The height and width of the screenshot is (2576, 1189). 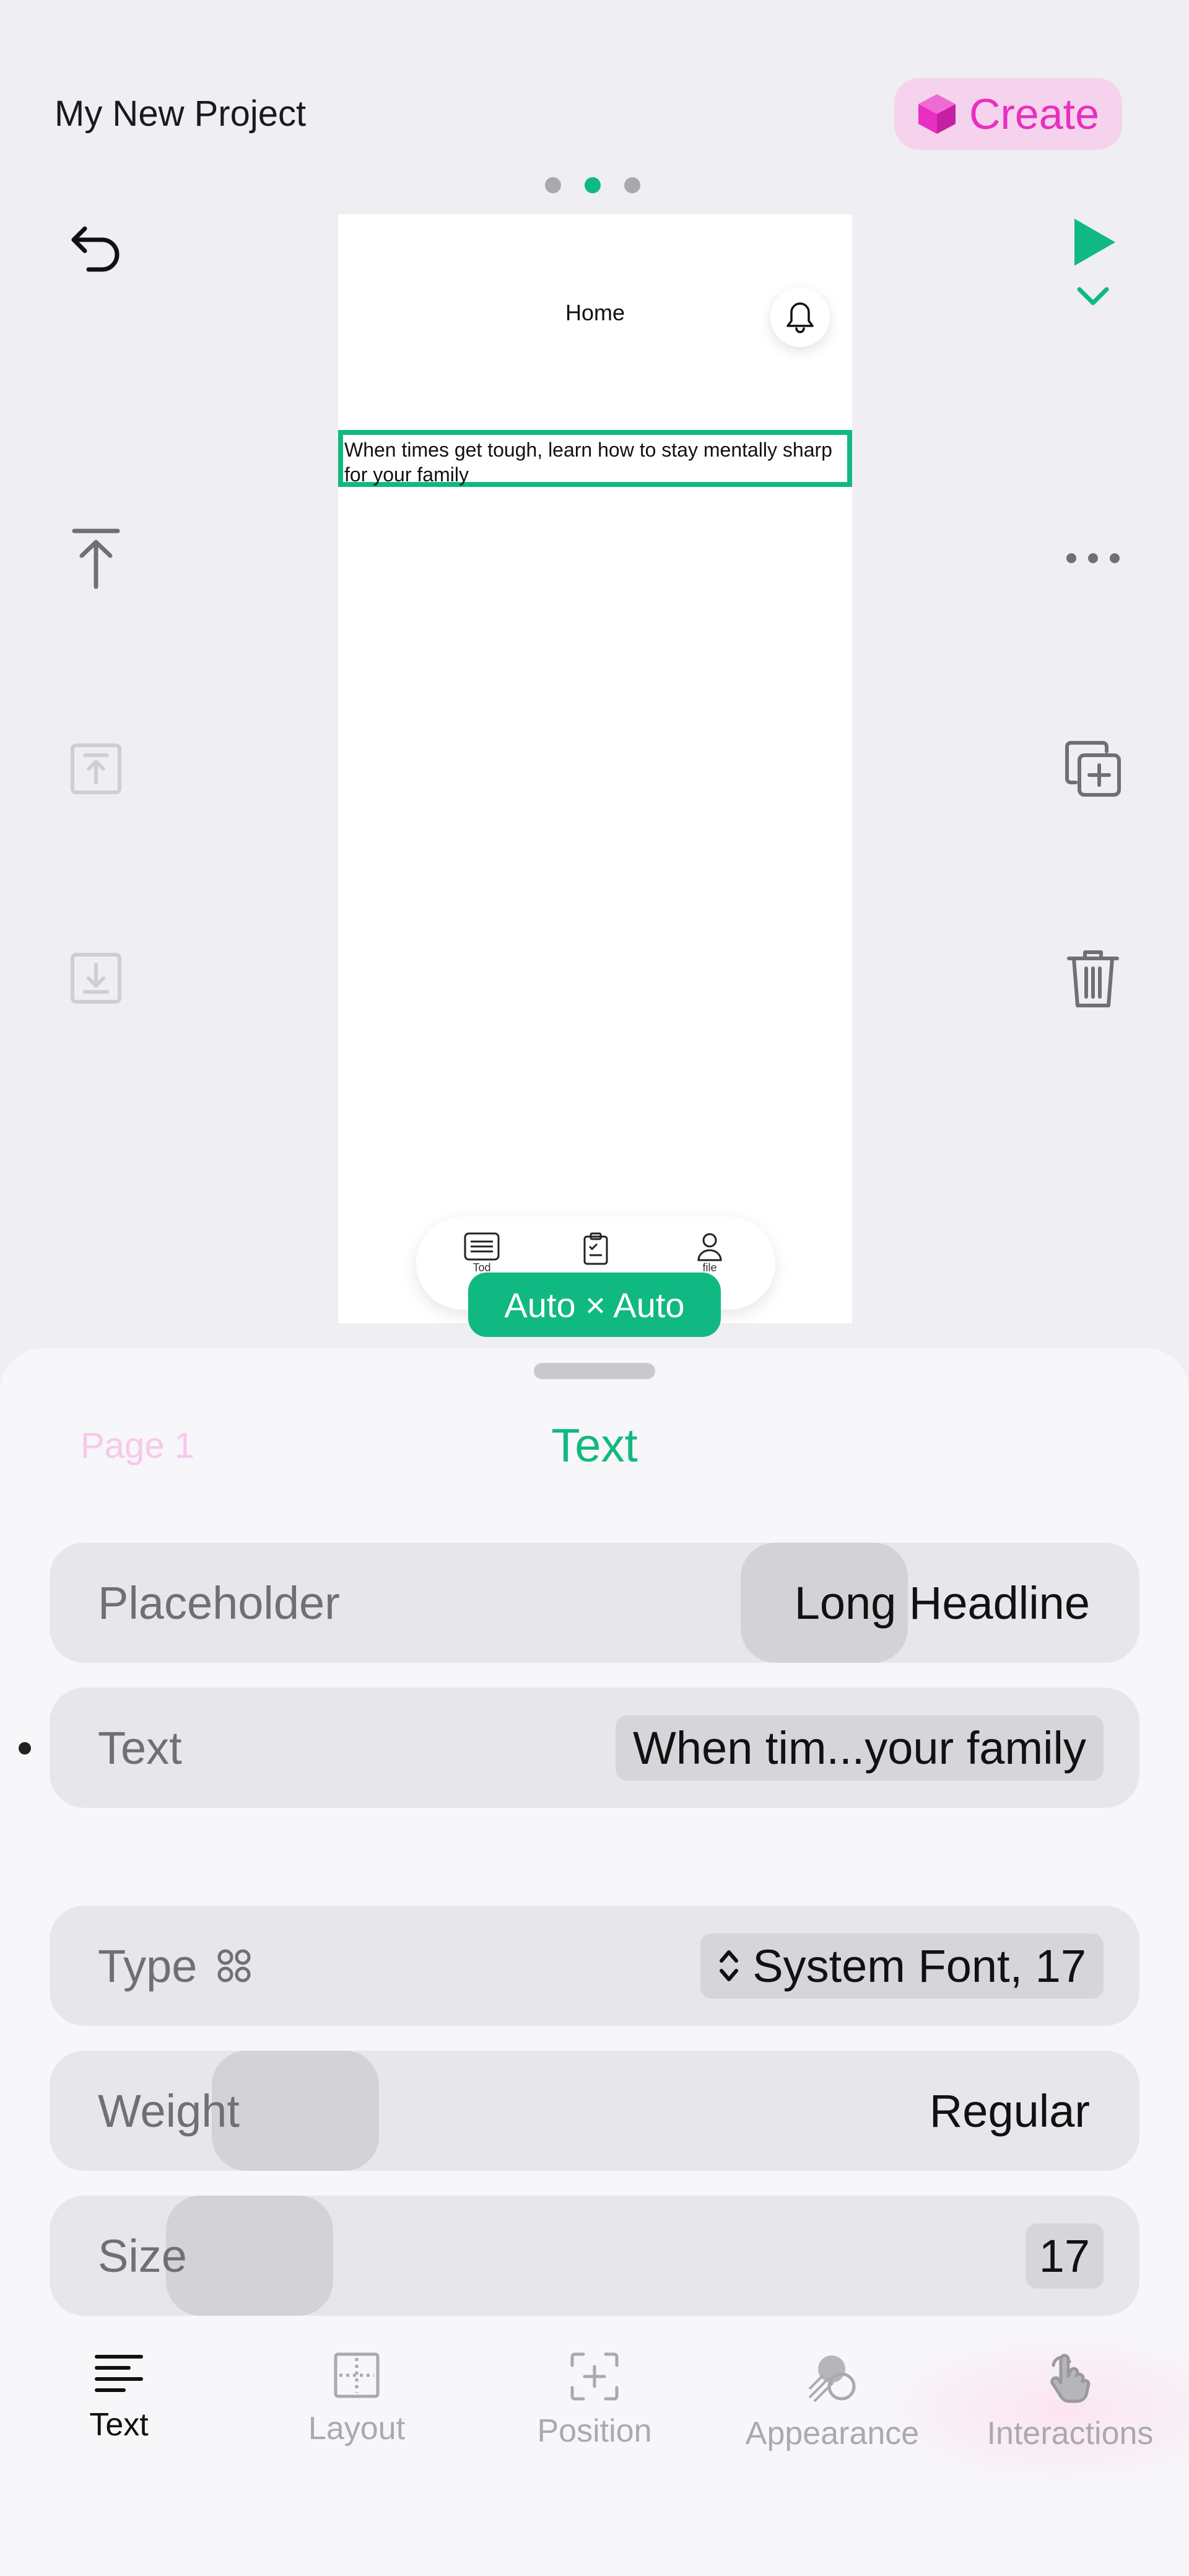 What do you see at coordinates (1070, 2433) in the screenshot?
I see `toolbar-interactions-label: Interactions` at bounding box center [1070, 2433].